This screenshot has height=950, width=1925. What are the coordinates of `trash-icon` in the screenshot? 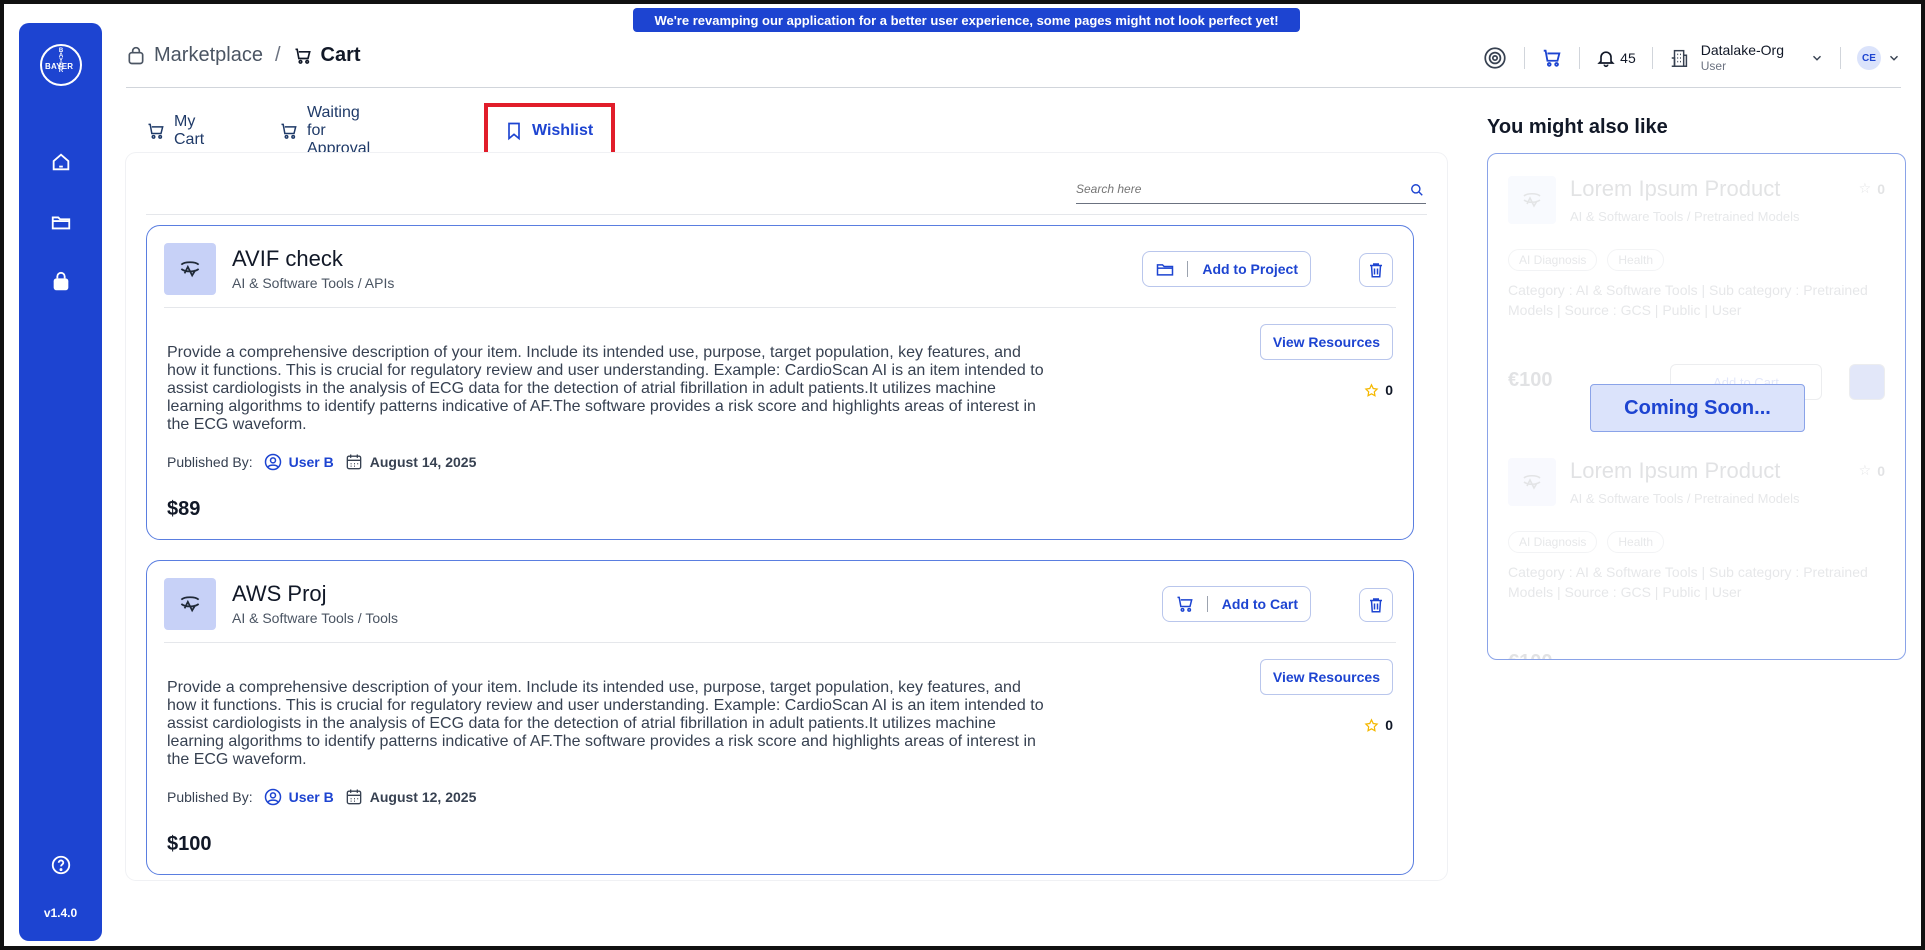 It's located at (1376, 270).